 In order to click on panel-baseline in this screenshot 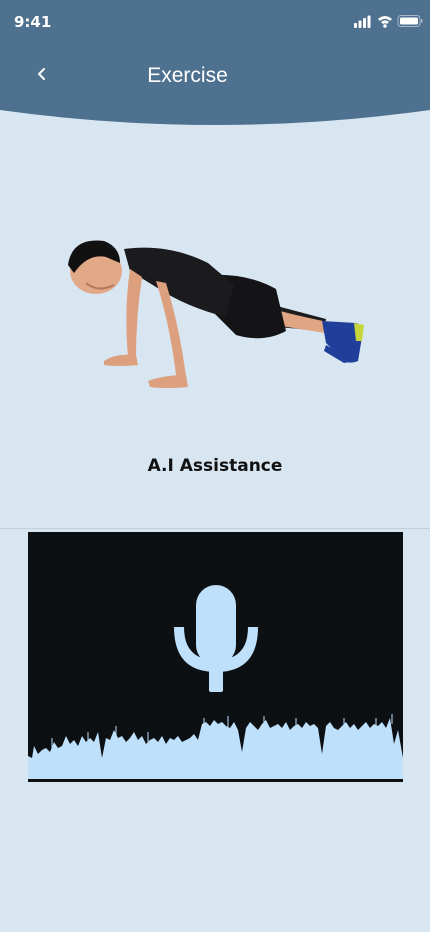, I will do `click(215, 780)`.